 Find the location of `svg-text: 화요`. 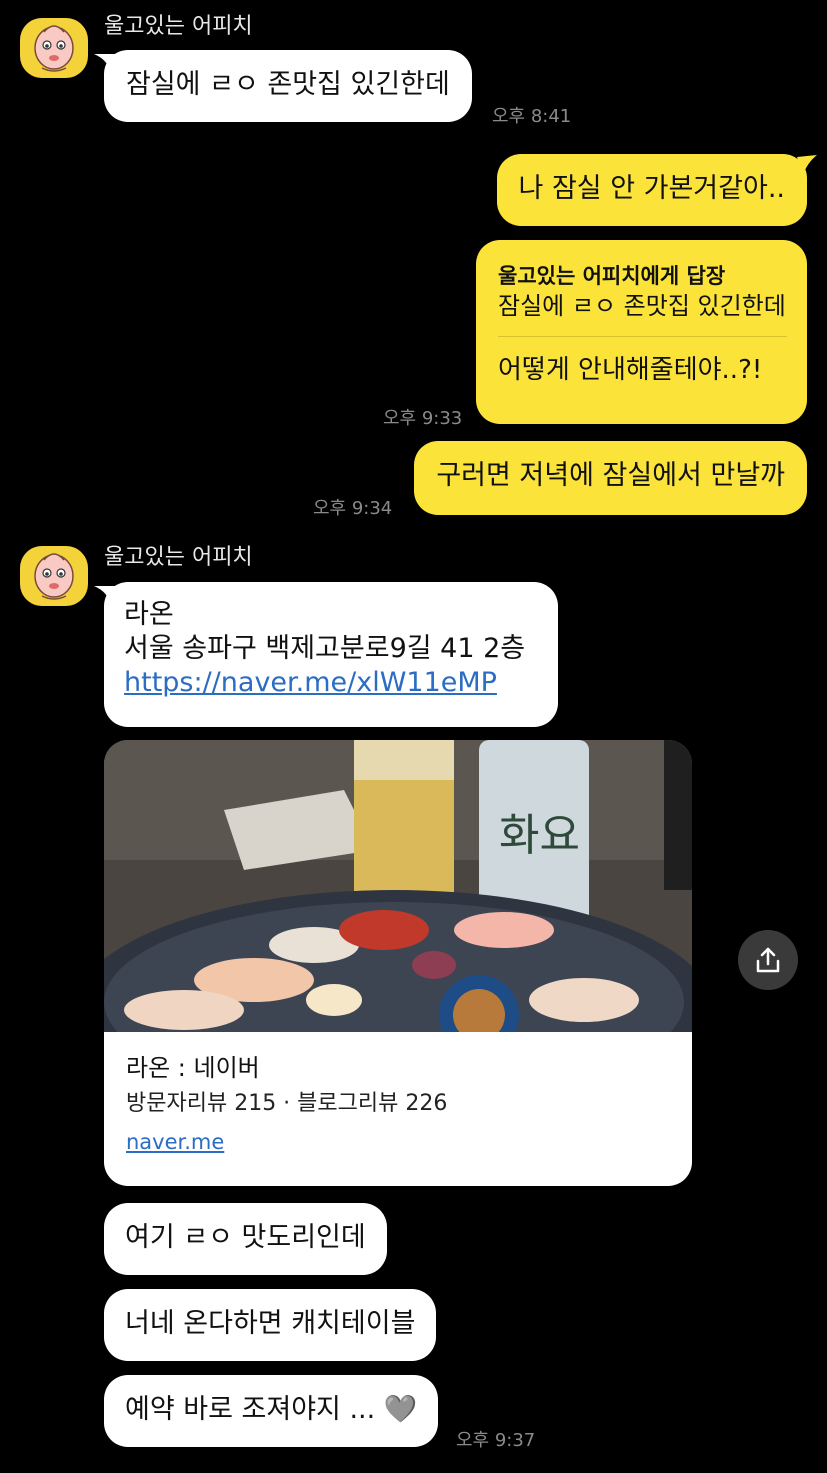

svg-text: 화요 is located at coordinates (539, 835).